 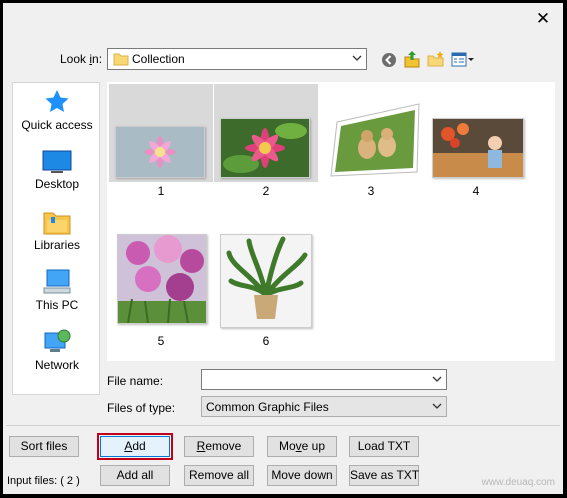 I want to click on remove-all-button: Remove all, so click(x=219, y=475).